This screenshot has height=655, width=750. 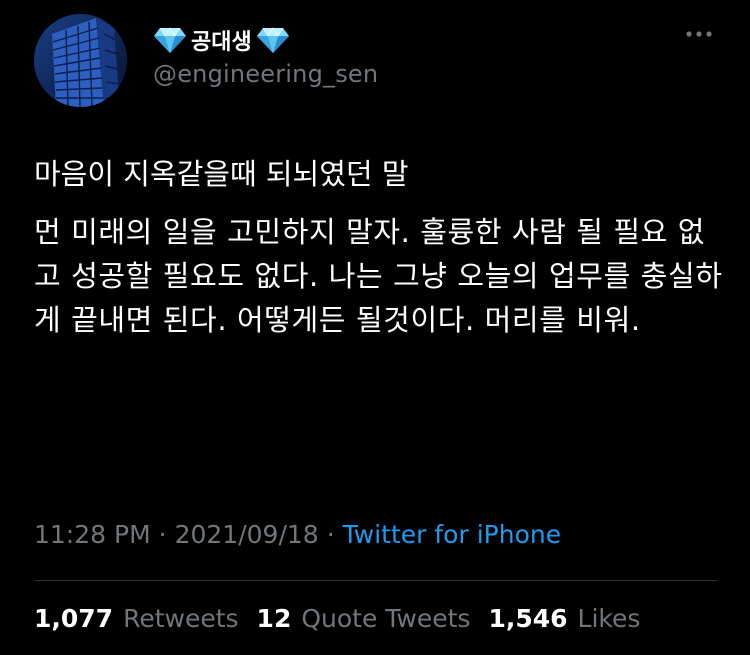 I want to click on tweet-date: 2021/09/18, so click(x=247, y=534).